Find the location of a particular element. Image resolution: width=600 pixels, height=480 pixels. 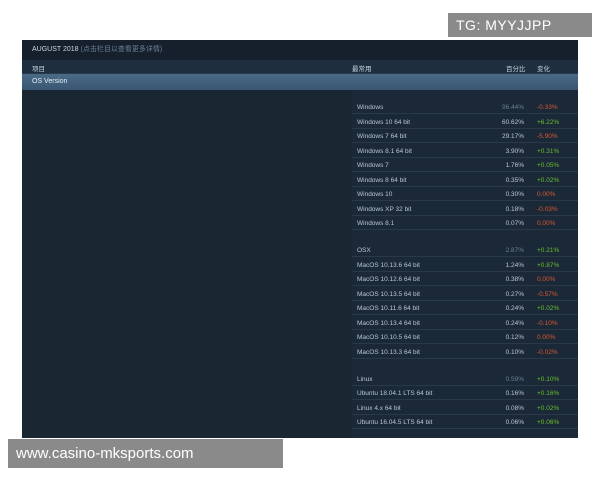

os-change: -0.57% is located at coordinates (547, 294).